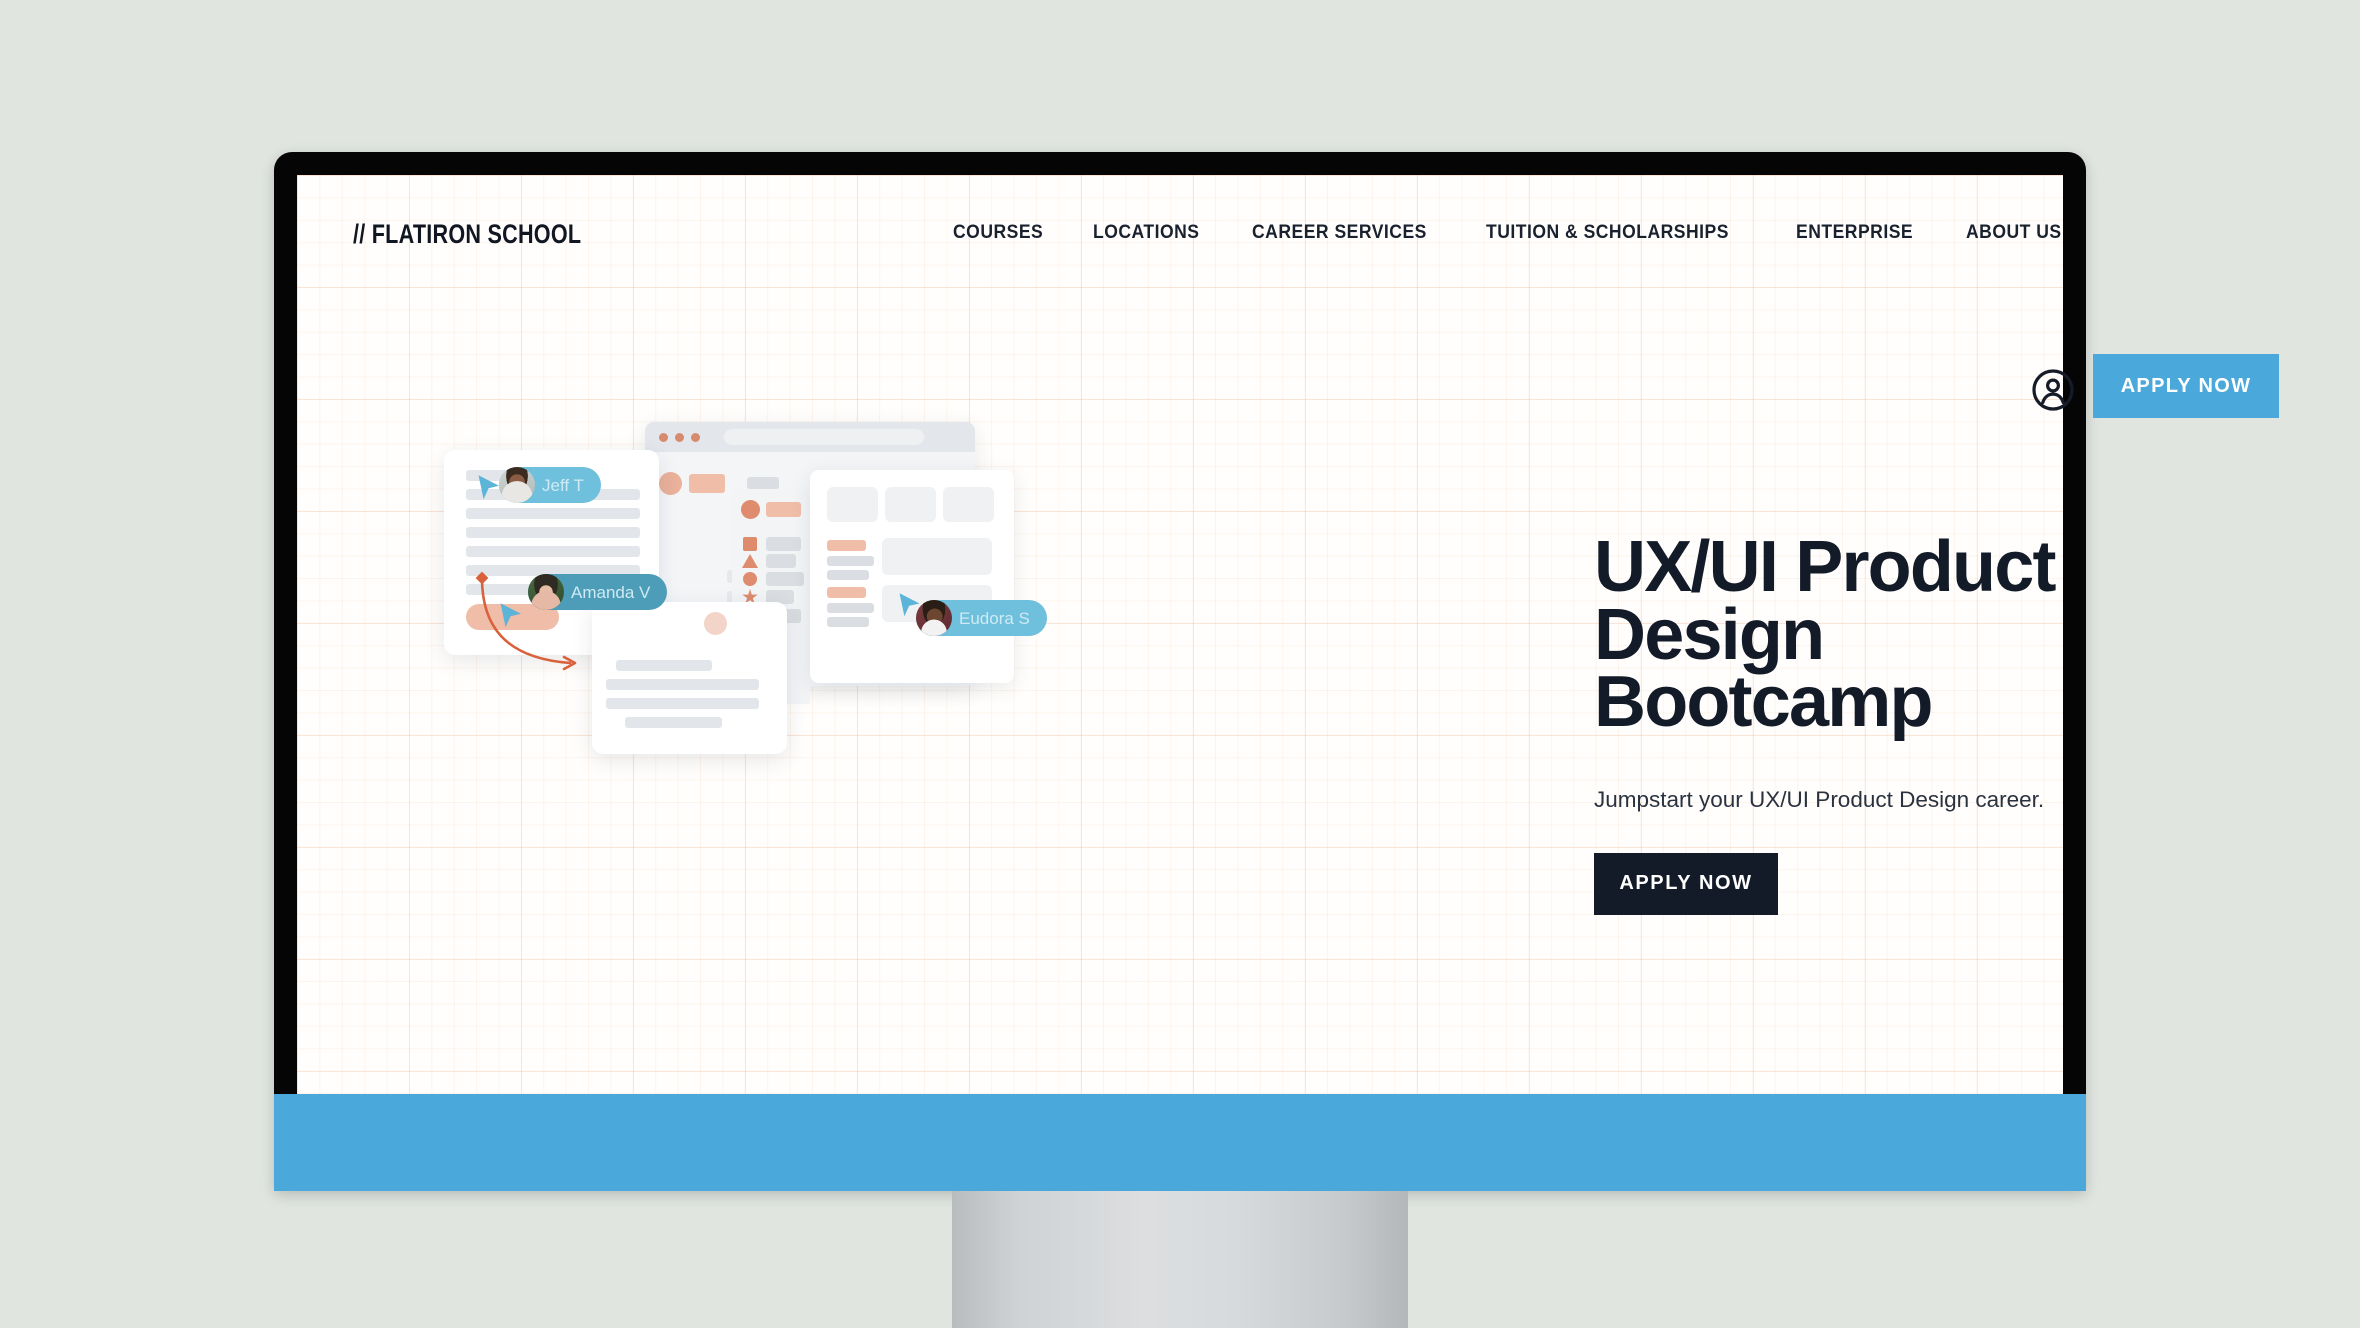  I want to click on collaborator-chip-jeff: Jeff T, so click(550, 485).